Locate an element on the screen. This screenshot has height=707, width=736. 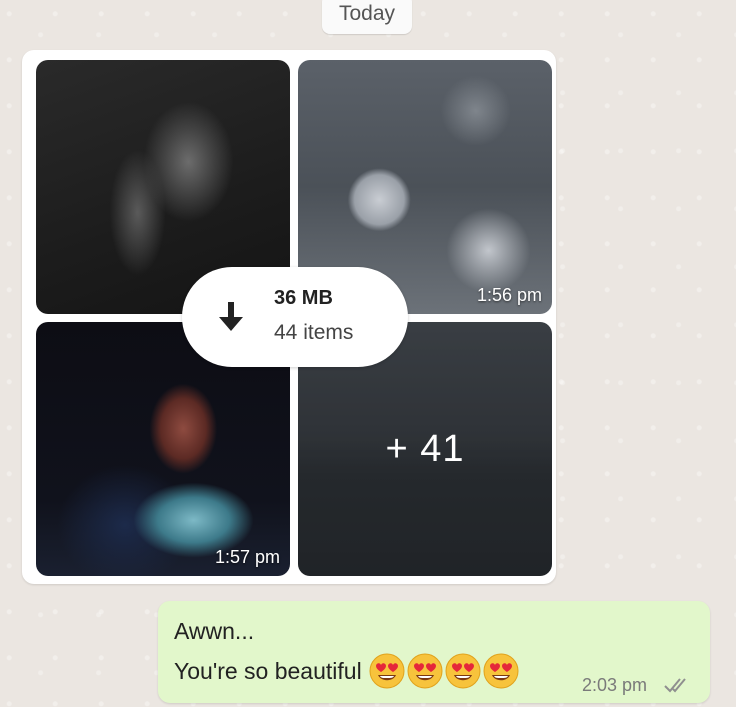
download-size: 36 MB is located at coordinates (303, 298).